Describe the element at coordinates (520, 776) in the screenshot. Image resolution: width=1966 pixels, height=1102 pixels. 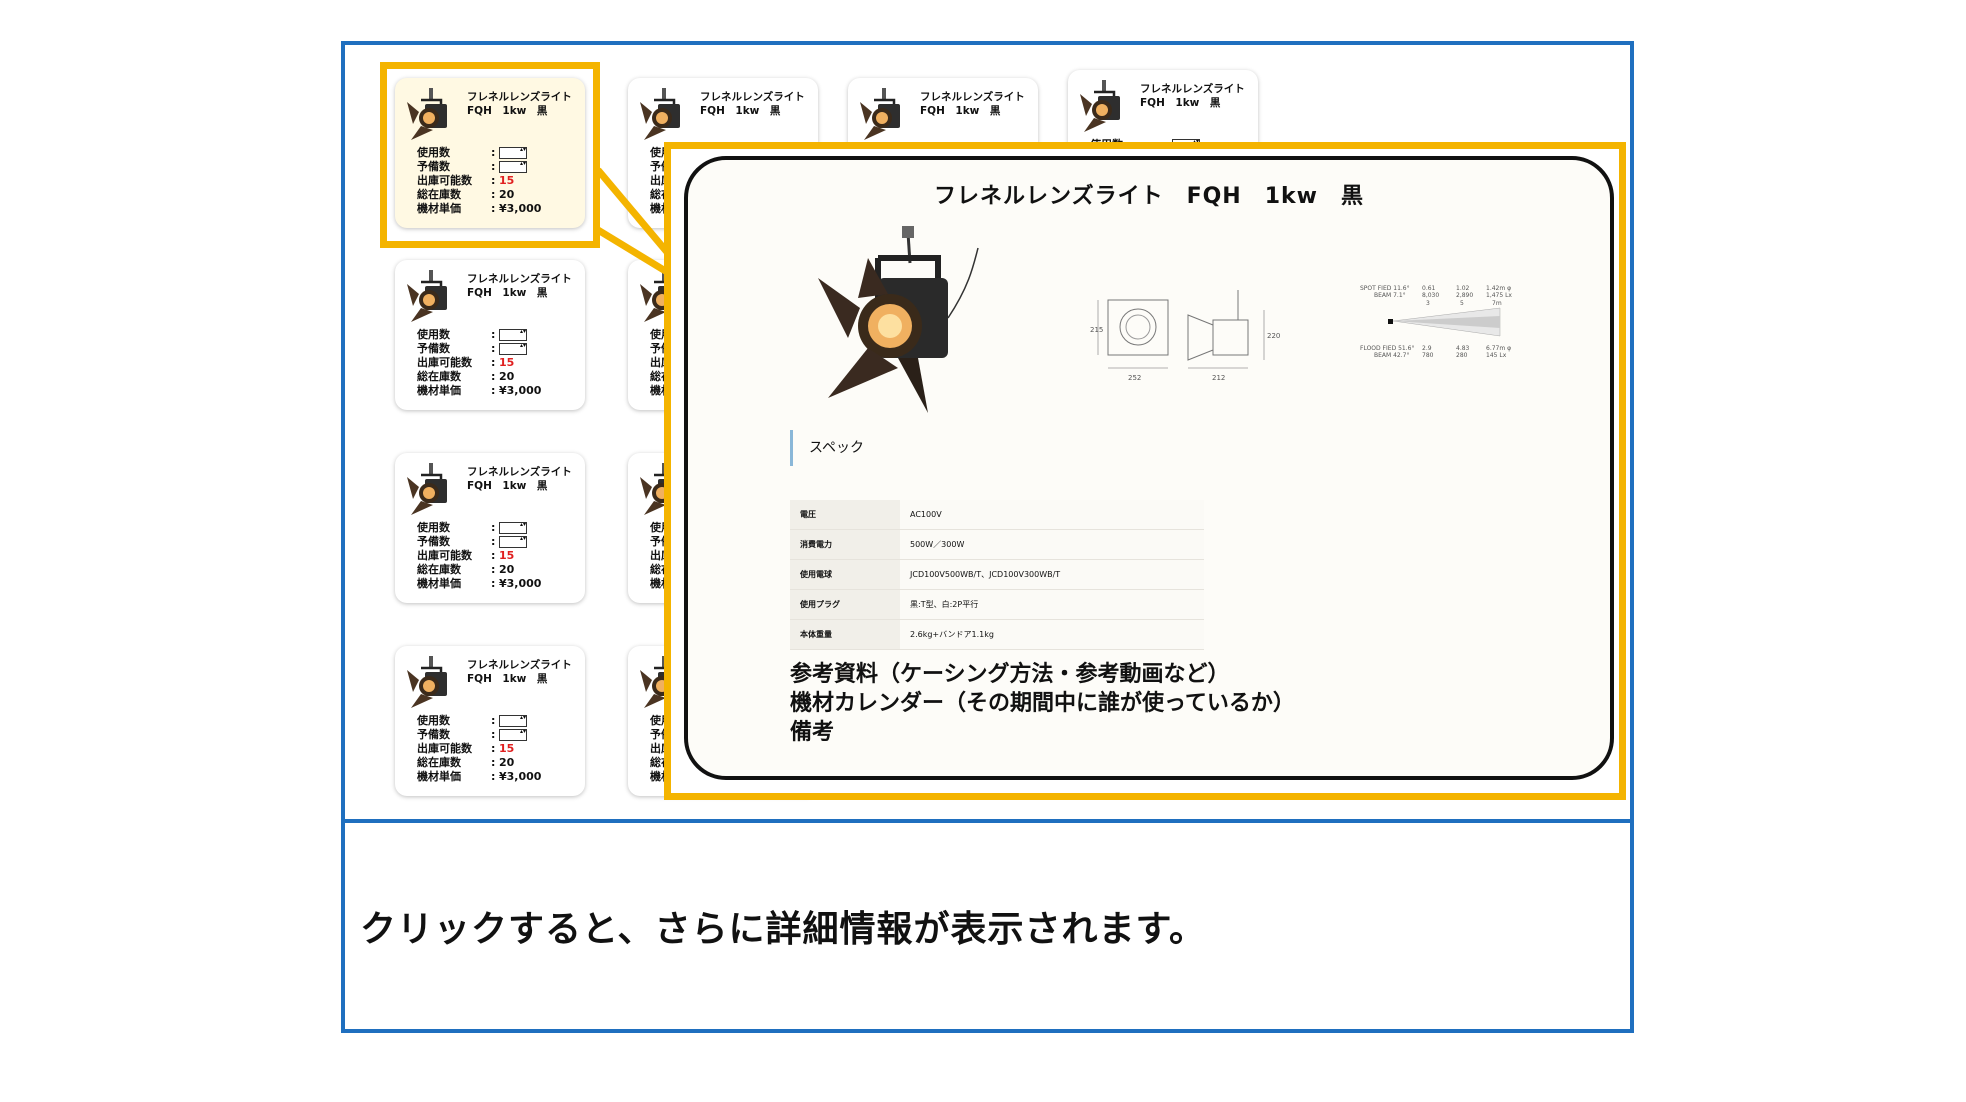
I see `price-value: ¥3,000` at that location.